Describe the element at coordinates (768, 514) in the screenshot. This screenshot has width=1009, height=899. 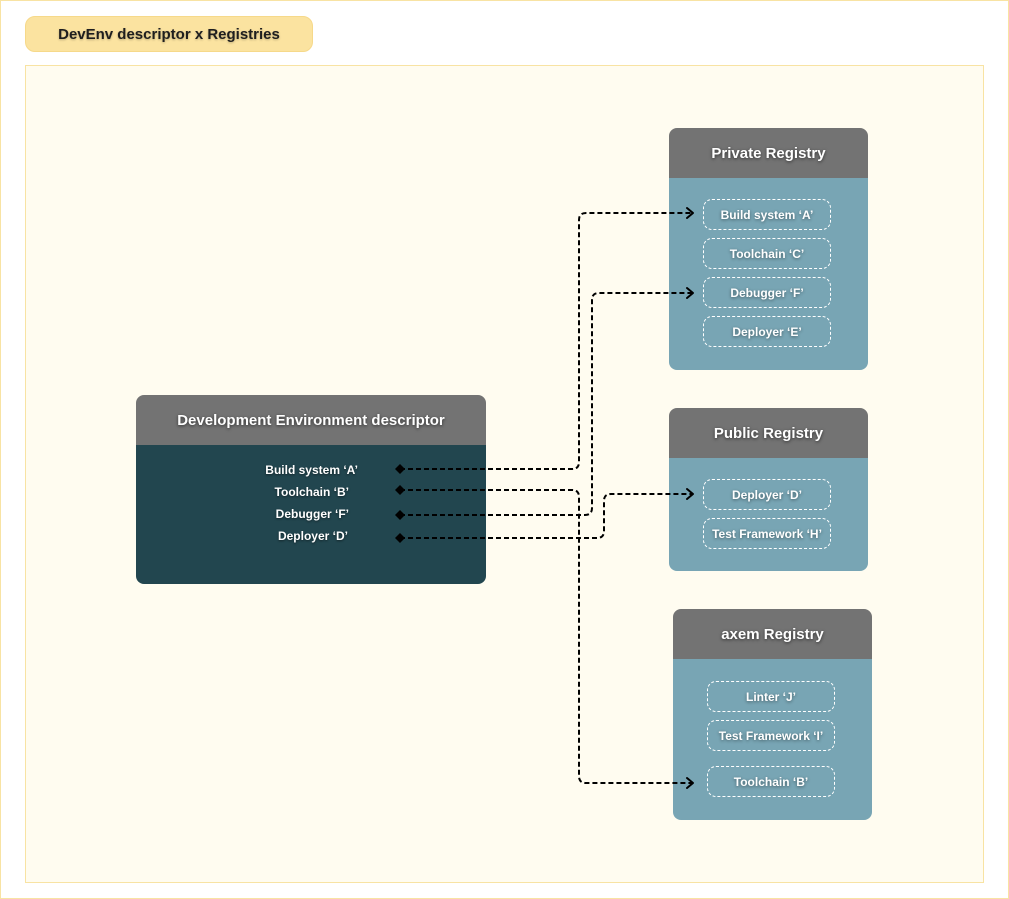
I see `public-registry-body: Deployer ‘D’ Test Framework ‘H’` at that location.